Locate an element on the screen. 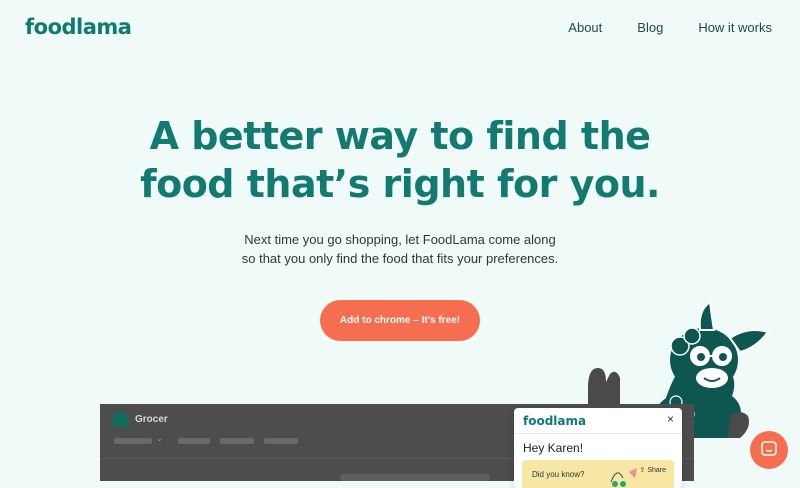 Image resolution: width=800 pixels, height=488 pixels. brand-logo: foodlama is located at coordinates (78, 27).